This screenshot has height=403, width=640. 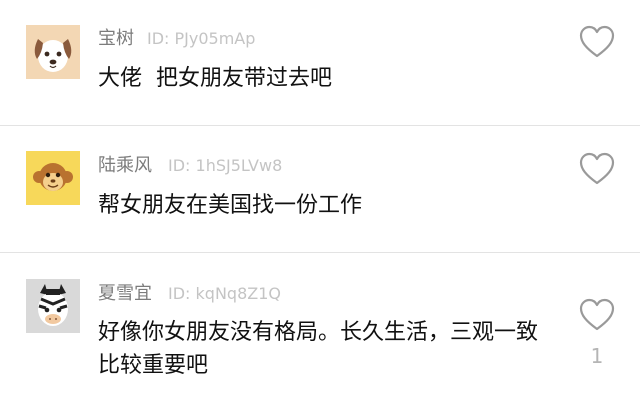 What do you see at coordinates (318, 349) in the screenshot?
I see `comment-text: 好像你女朋友没有格局。长久生活，三观一致比较重要吧` at bounding box center [318, 349].